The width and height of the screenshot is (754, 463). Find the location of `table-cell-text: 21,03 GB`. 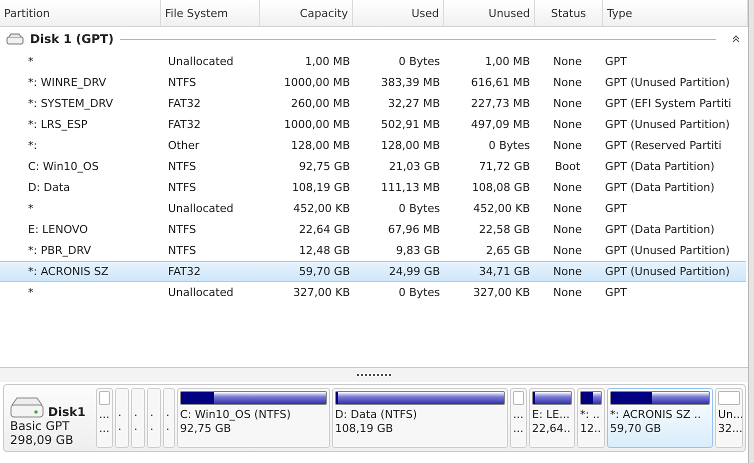

table-cell-text: 21,03 GB is located at coordinates (414, 166).